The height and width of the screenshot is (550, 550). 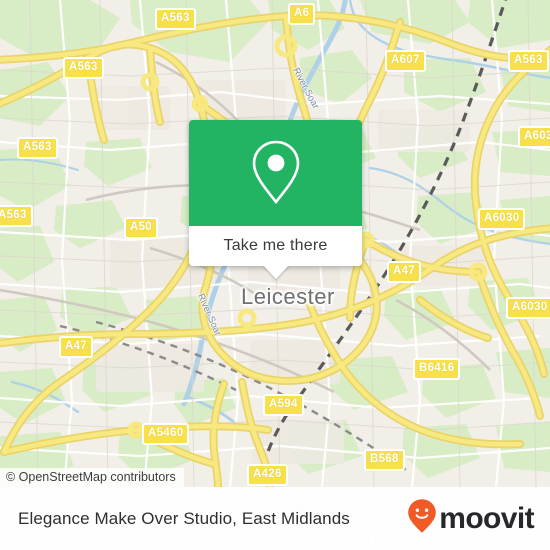 What do you see at coordinates (528, 61) in the screenshot?
I see `road-shield-a563-ne: A563` at bounding box center [528, 61].